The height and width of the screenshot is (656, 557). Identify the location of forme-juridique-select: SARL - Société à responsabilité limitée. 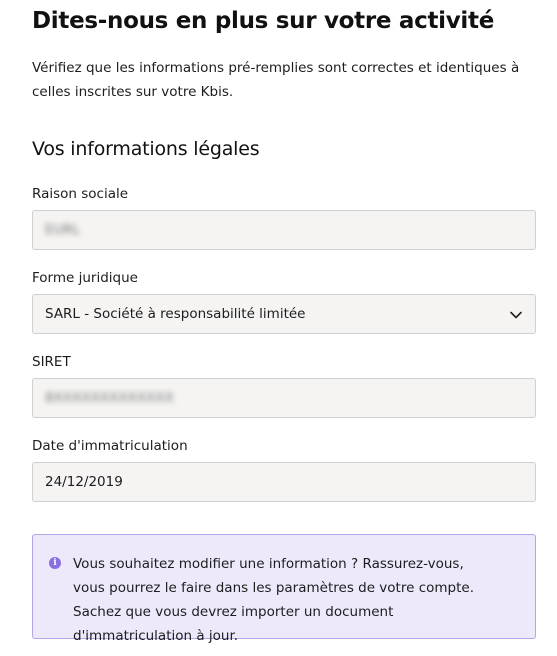
(284, 314).